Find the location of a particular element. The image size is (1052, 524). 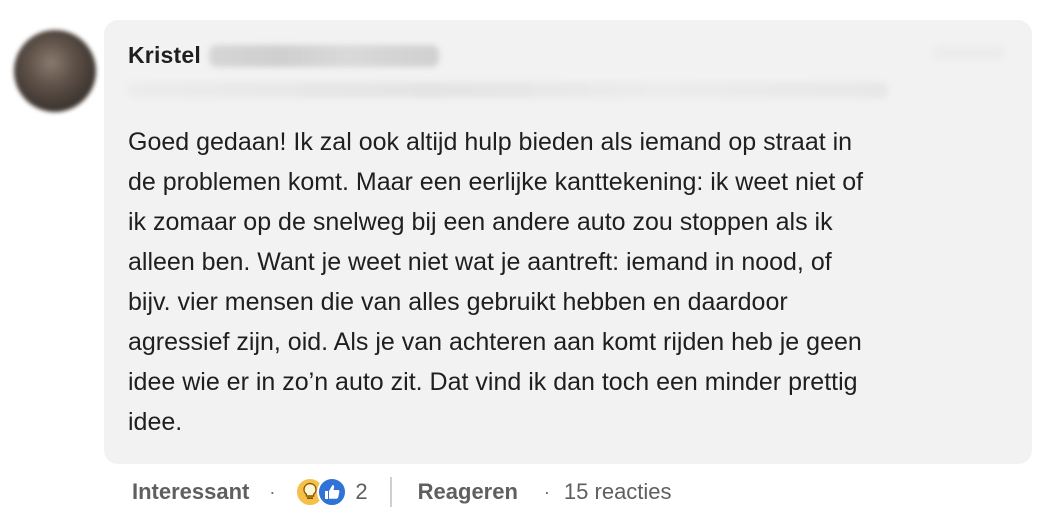

reactions-summary: 2 is located at coordinates (331, 492).